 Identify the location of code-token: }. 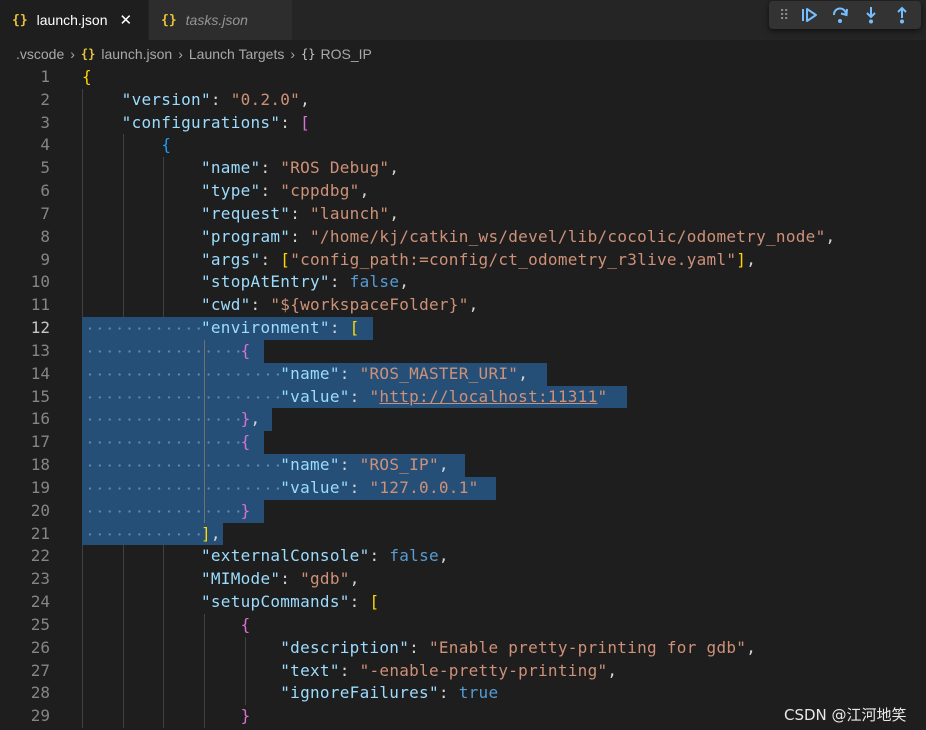
(245, 510).